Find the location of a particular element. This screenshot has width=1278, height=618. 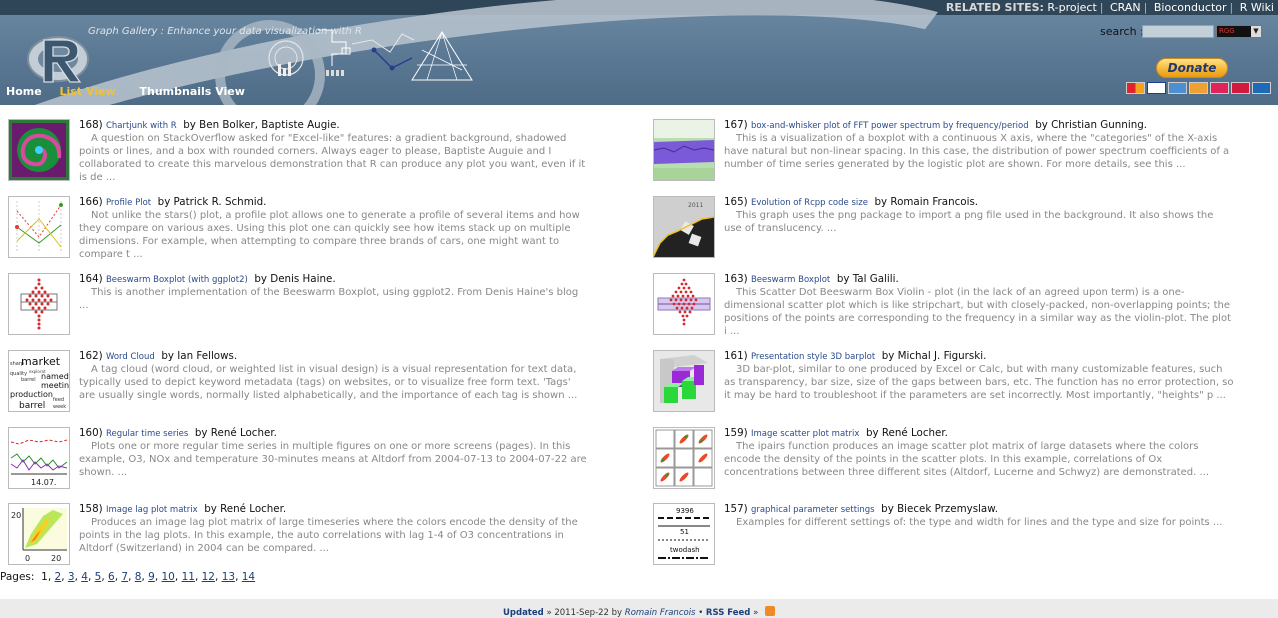

page-link-4: 4 is located at coordinates (84, 577).